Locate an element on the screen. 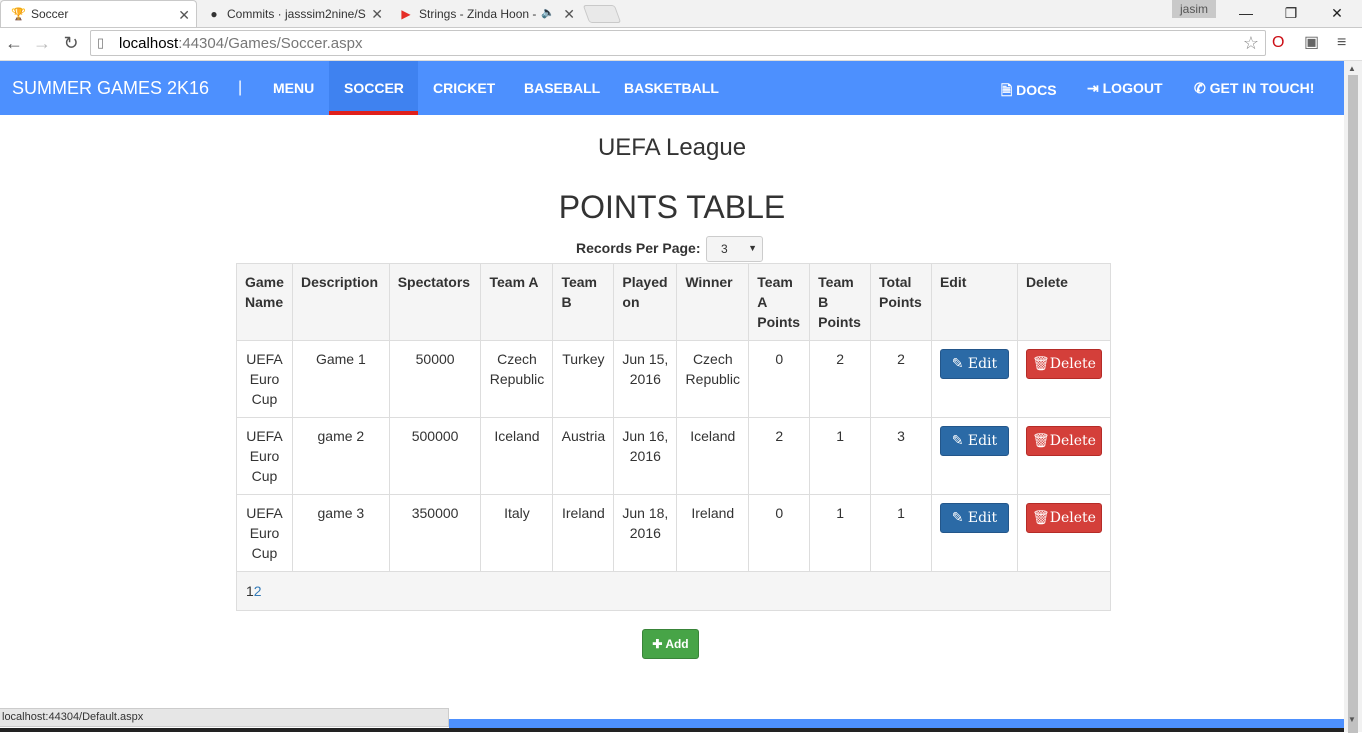  url-host: localhost is located at coordinates (149, 43).